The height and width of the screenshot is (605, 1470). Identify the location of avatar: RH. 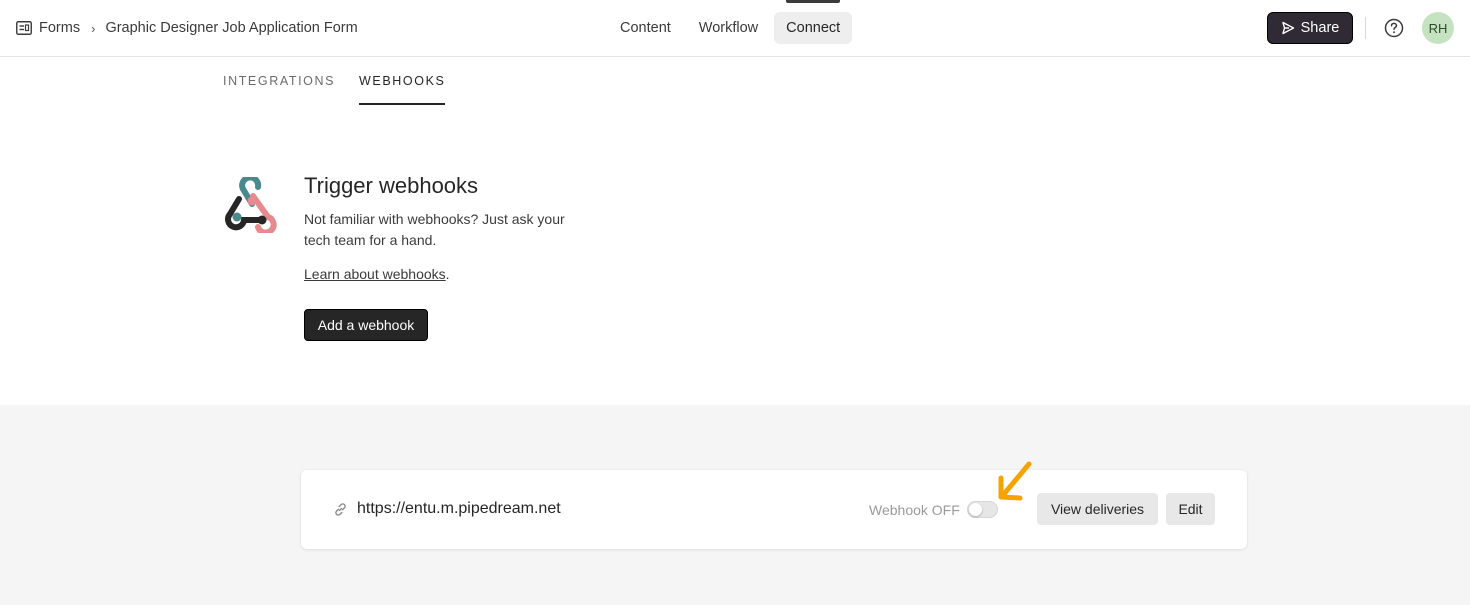
(1438, 28).